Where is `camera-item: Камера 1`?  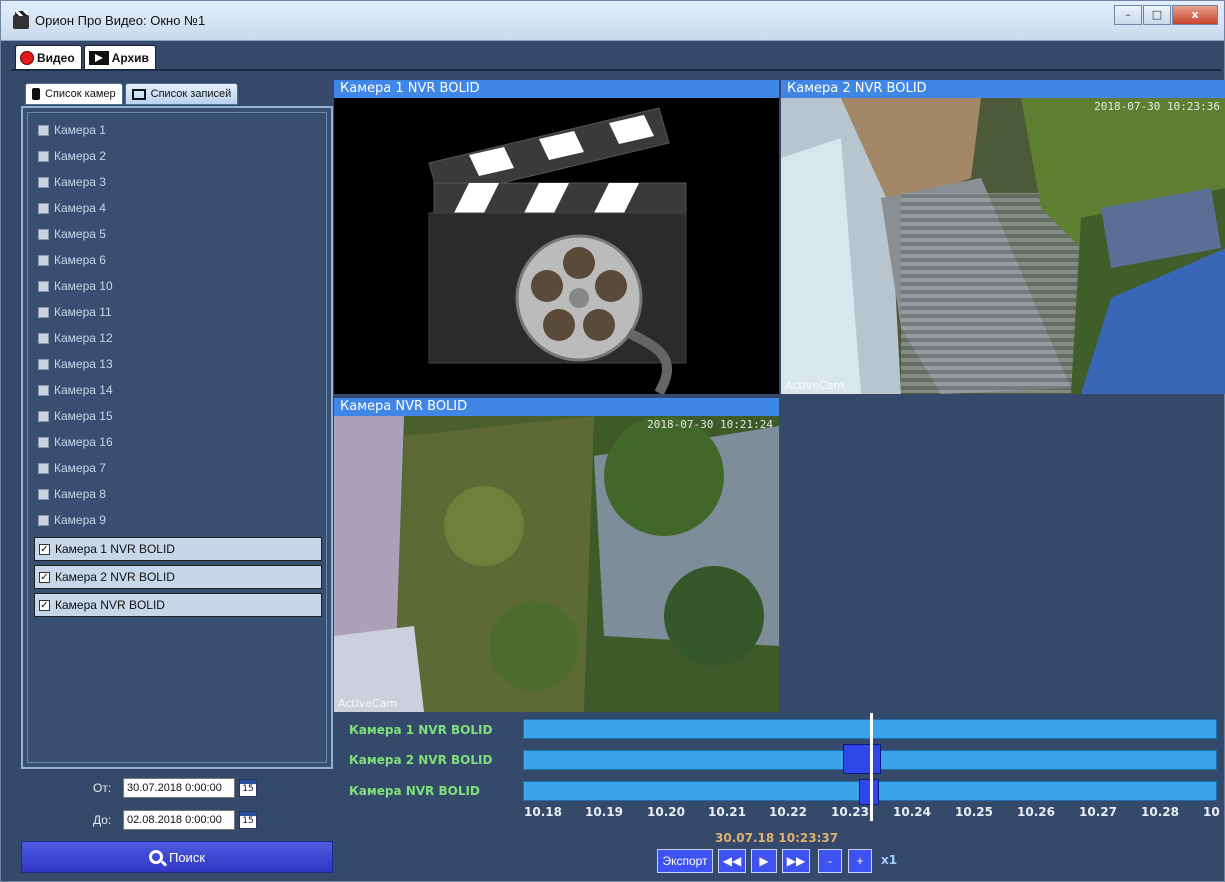
camera-item: Камера 1 is located at coordinates (72, 130).